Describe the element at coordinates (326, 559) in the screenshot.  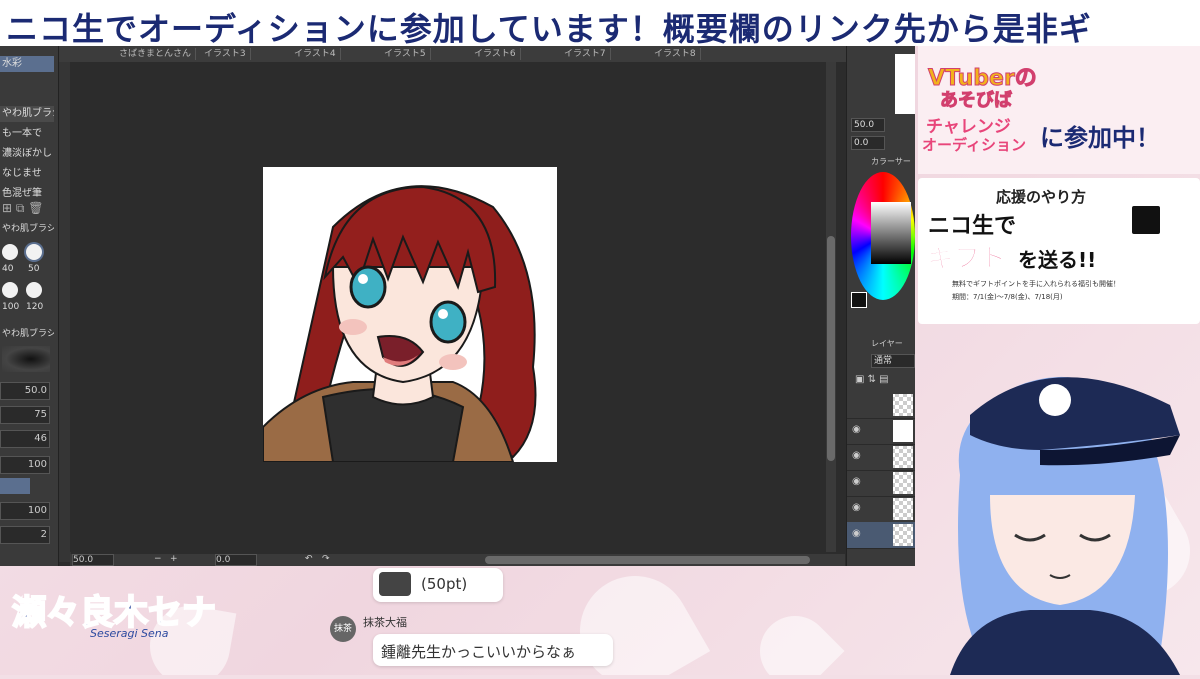
I see `rotate-right-icon: ↷` at that location.